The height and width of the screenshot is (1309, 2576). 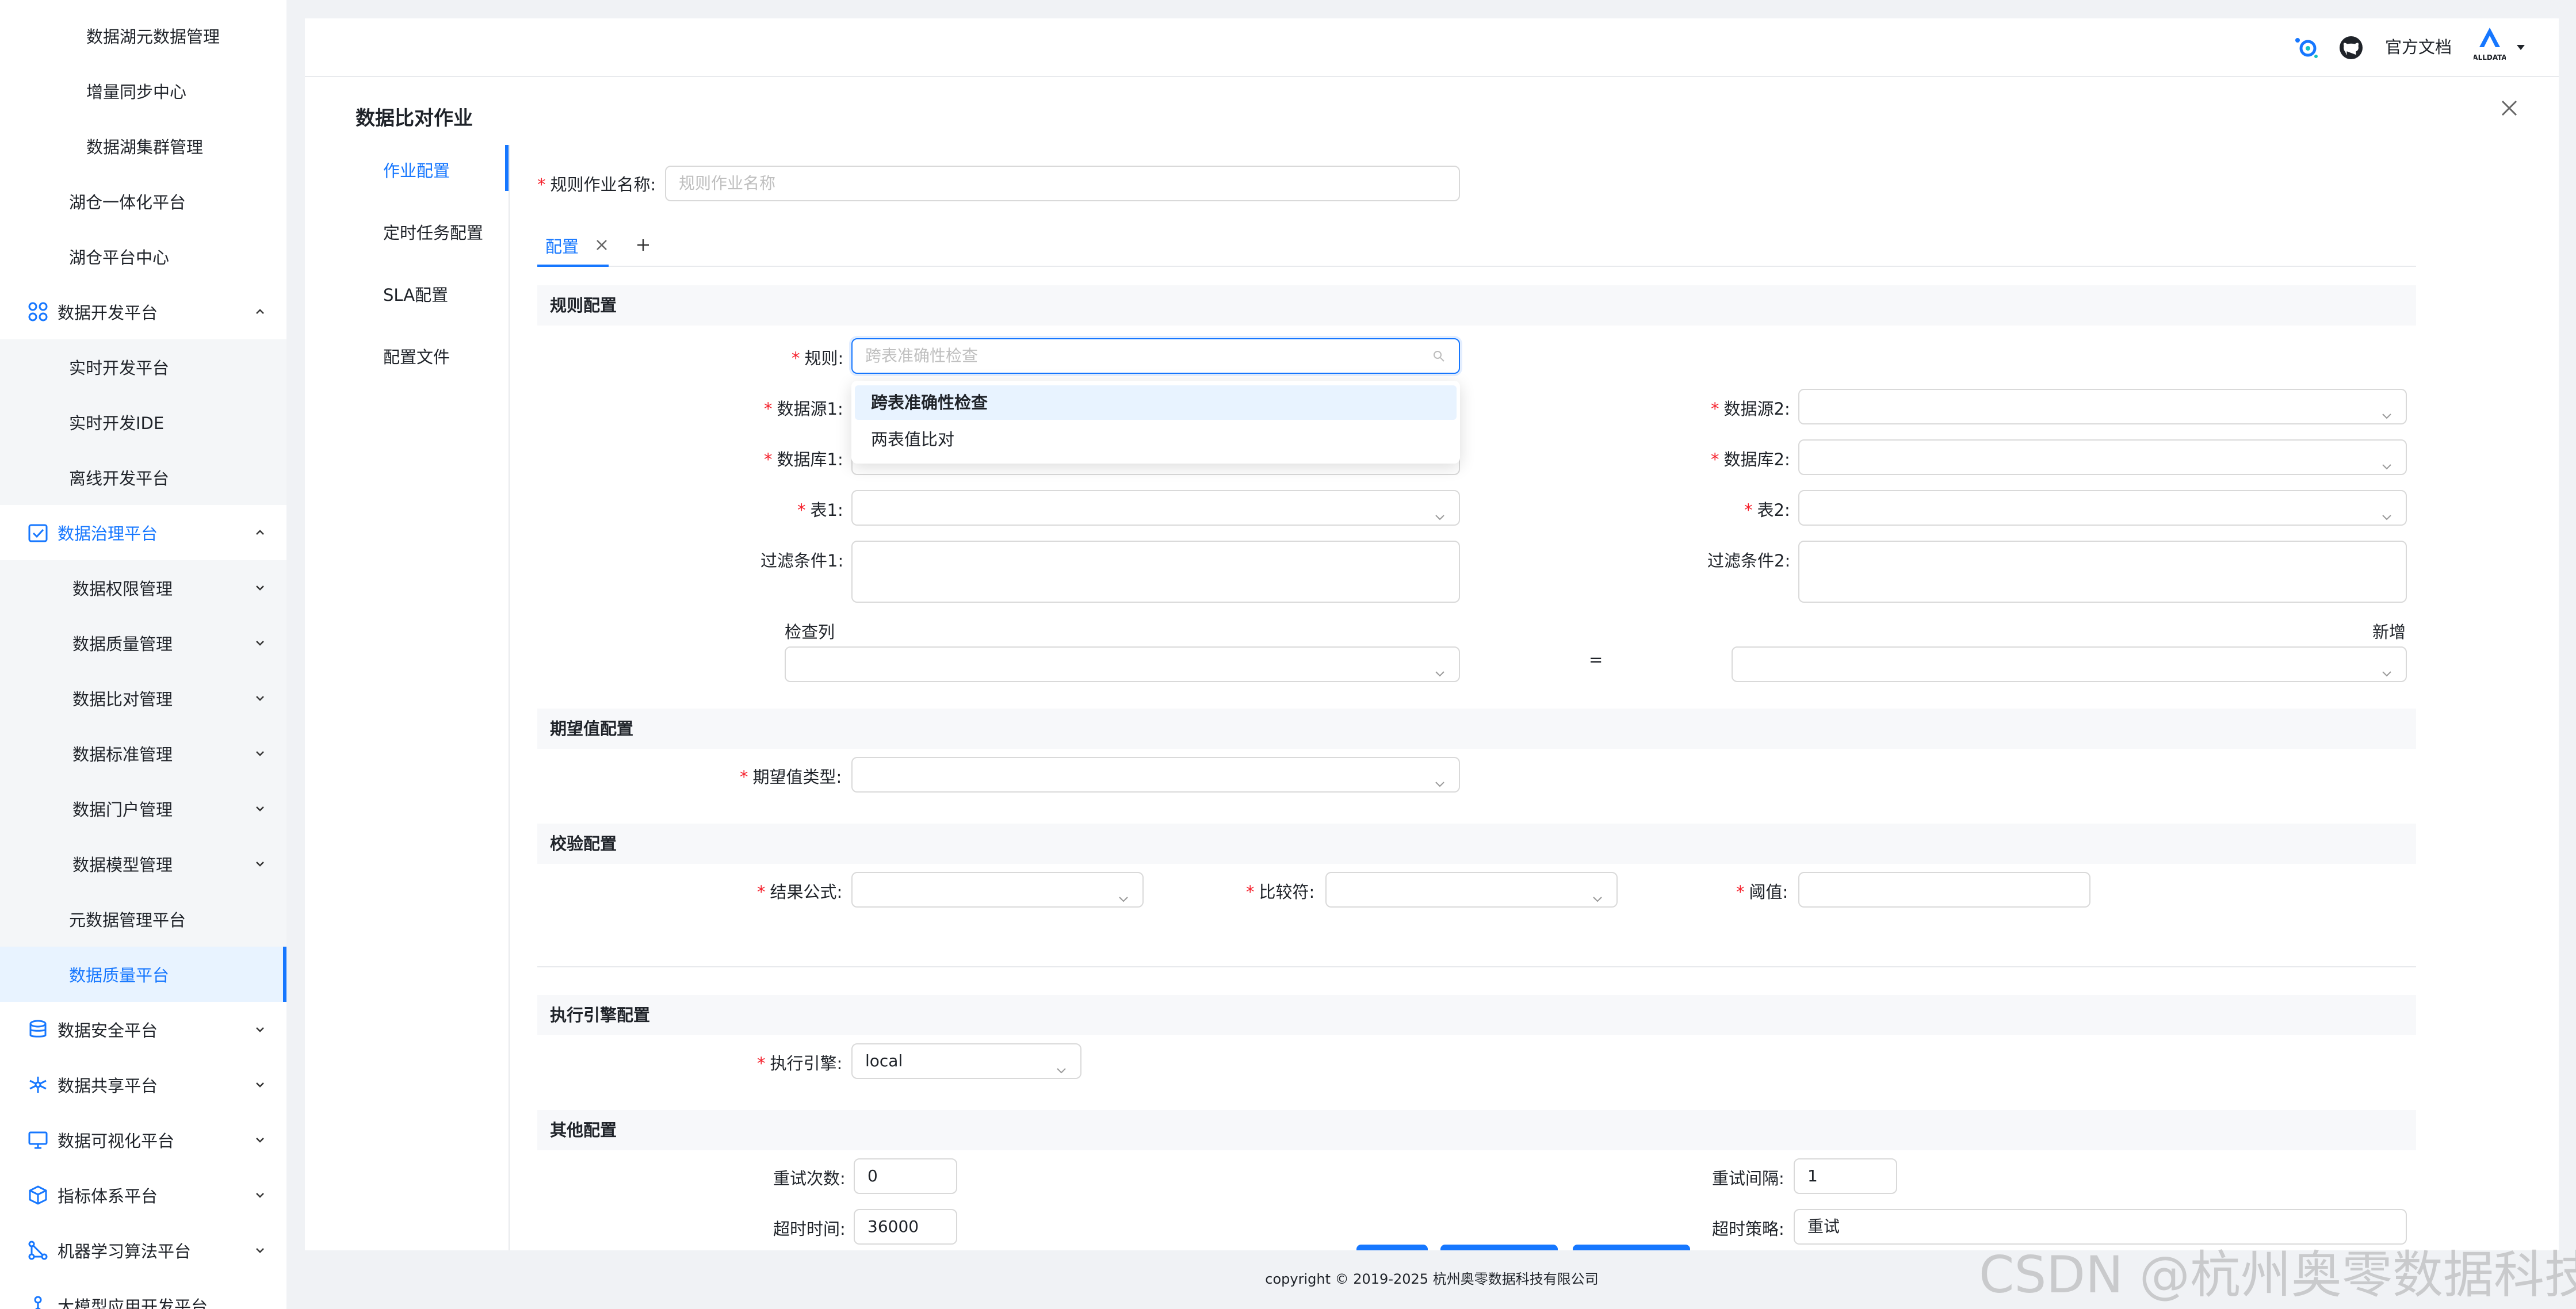 What do you see at coordinates (1122, 664) in the screenshot?
I see `check-column1-select` at bounding box center [1122, 664].